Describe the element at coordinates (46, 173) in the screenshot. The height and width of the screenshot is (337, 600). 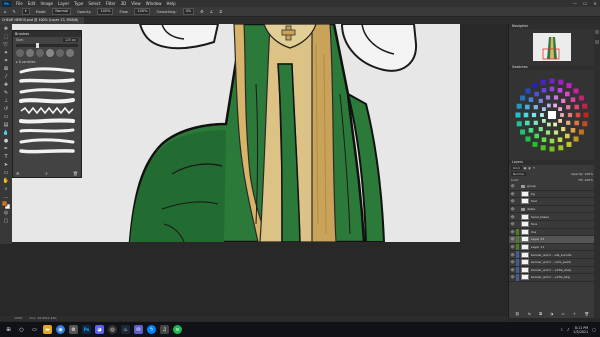
I see `new-brush-icon: ＋` at that location.